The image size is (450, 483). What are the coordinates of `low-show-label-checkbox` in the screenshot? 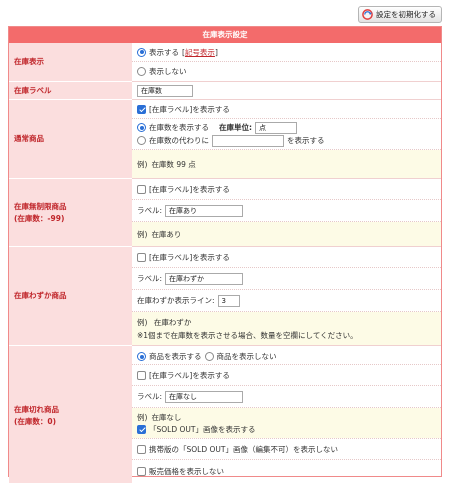 It's located at (141, 257).